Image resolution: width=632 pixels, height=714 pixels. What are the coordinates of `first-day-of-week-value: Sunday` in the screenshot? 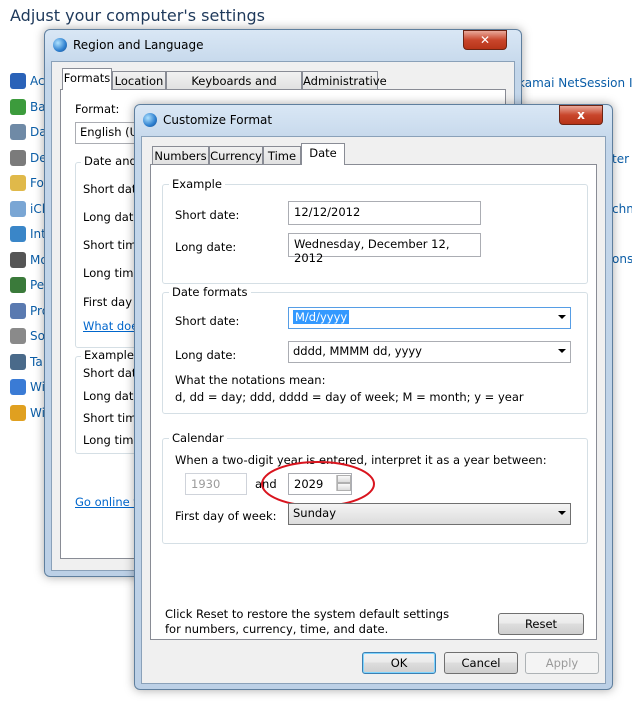 It's located at (315, 513).